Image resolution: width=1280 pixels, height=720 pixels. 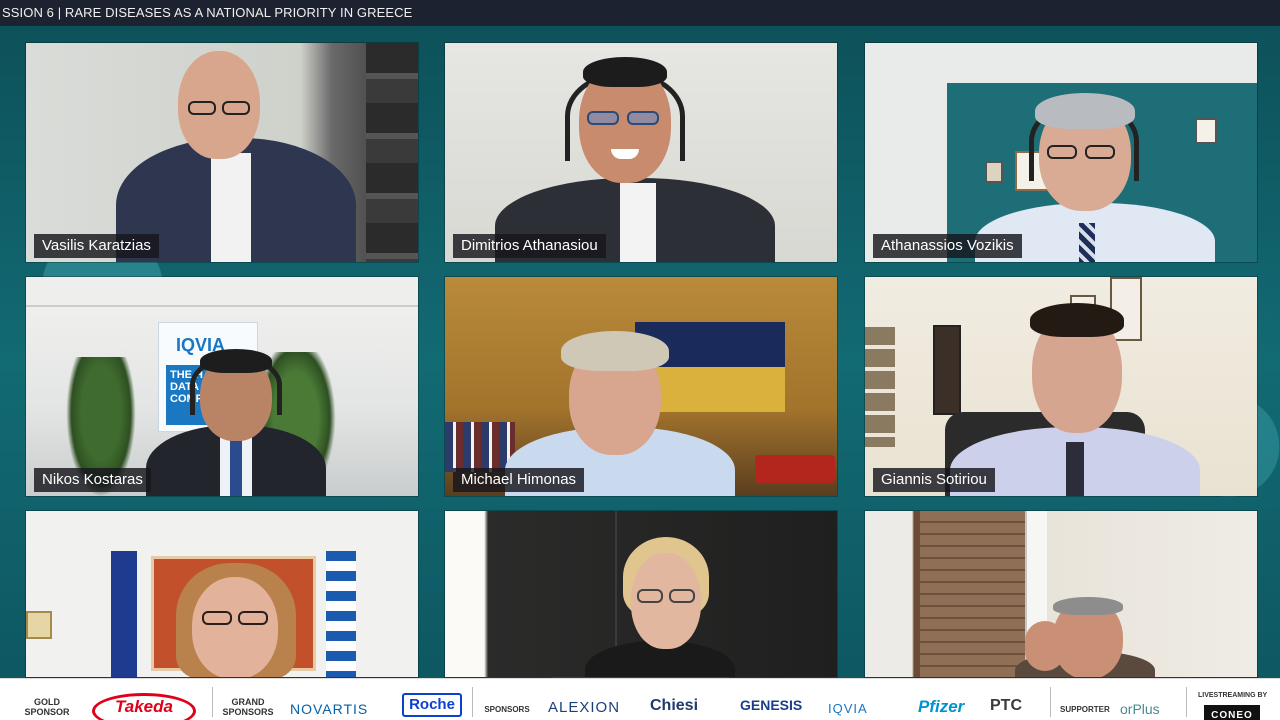 I want to click on participant-name-3: Athanassios Vozikis, so click(x=947, y=246).